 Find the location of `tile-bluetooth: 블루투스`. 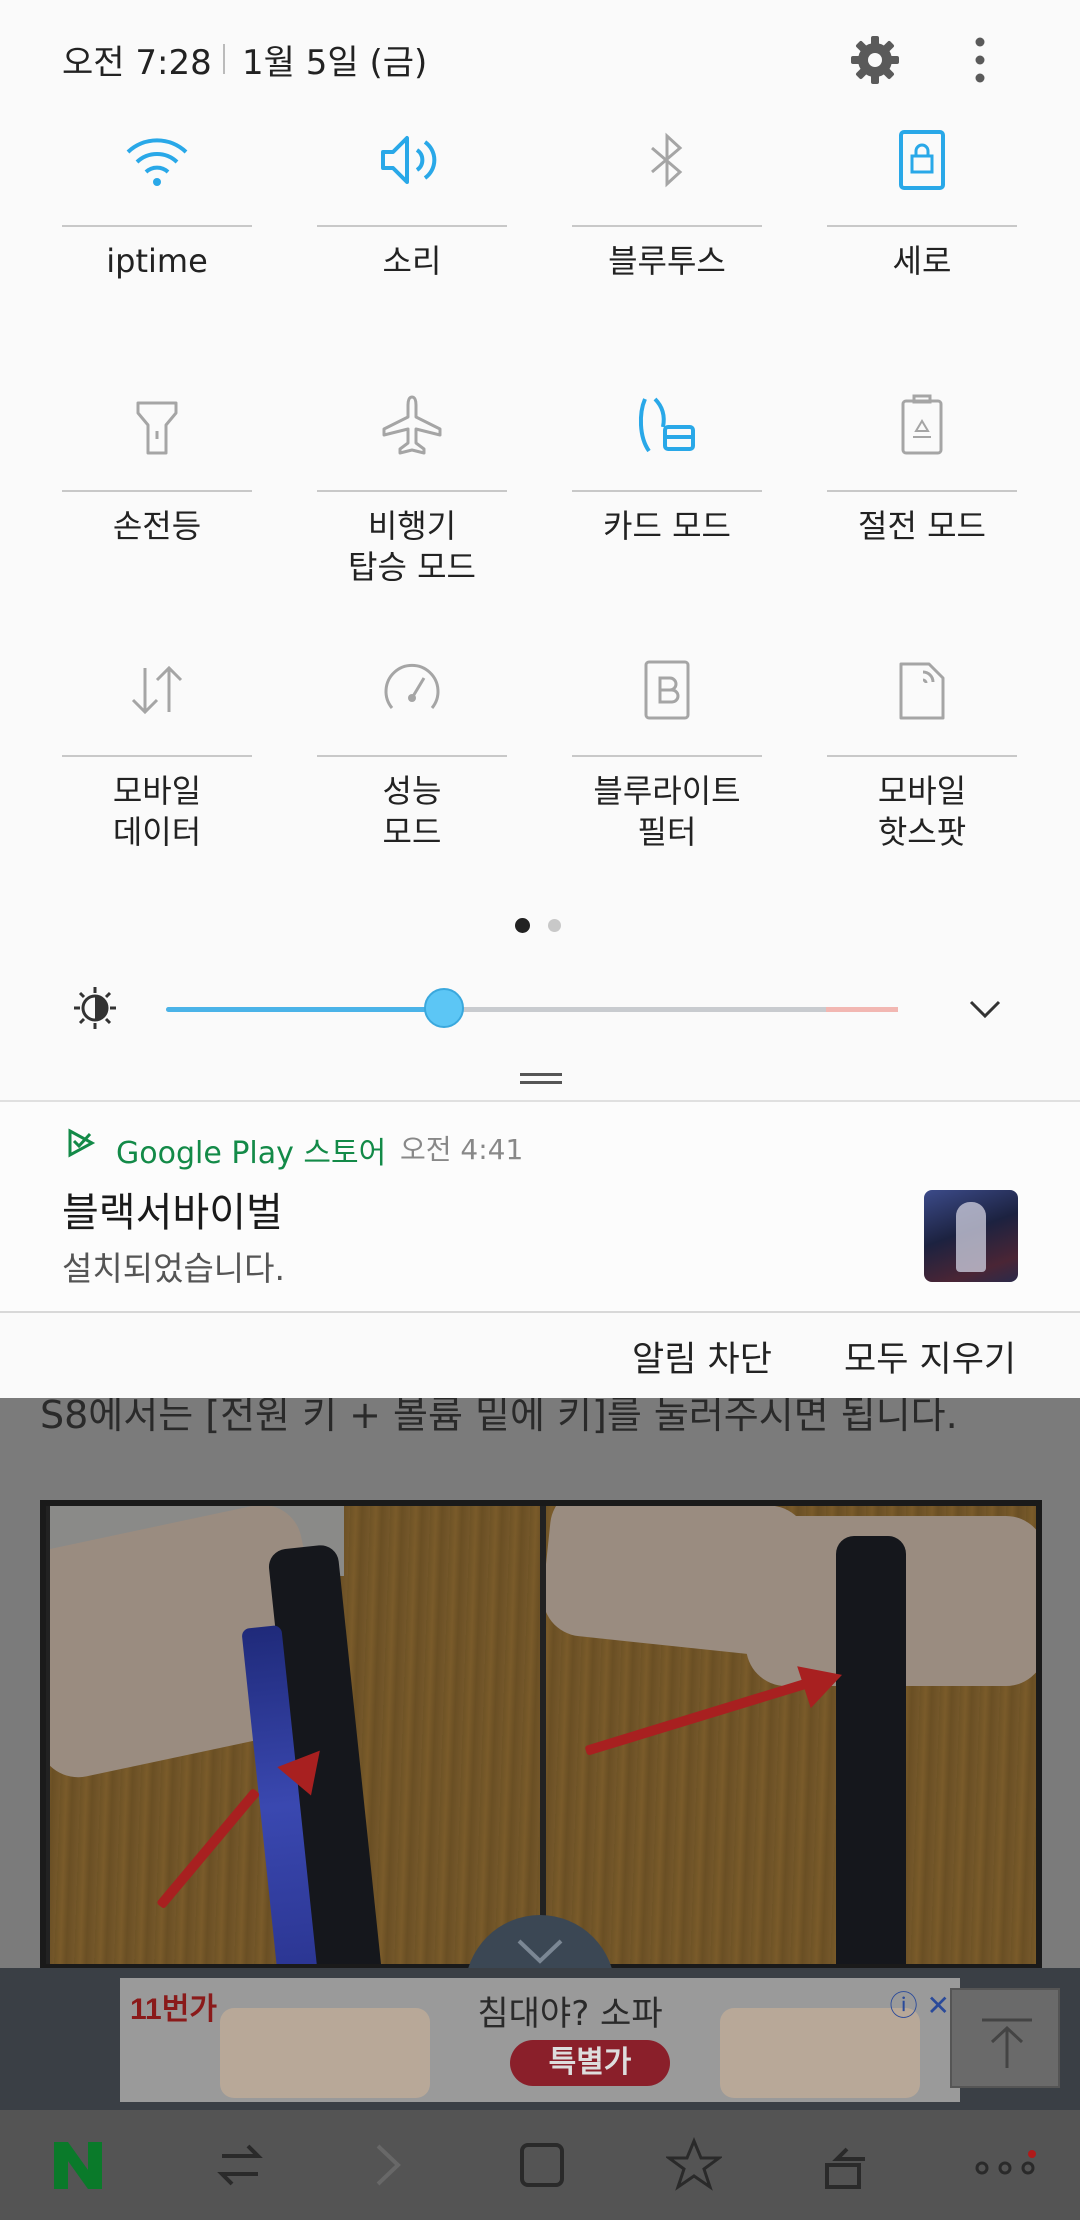

tile-bluetooth: 블루투스 is located at coordinates (667, 188).